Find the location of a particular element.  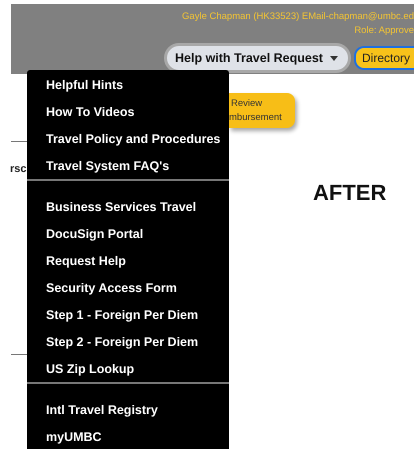

menu-item: DocuSign Portal is located at coordinates (128, 237).